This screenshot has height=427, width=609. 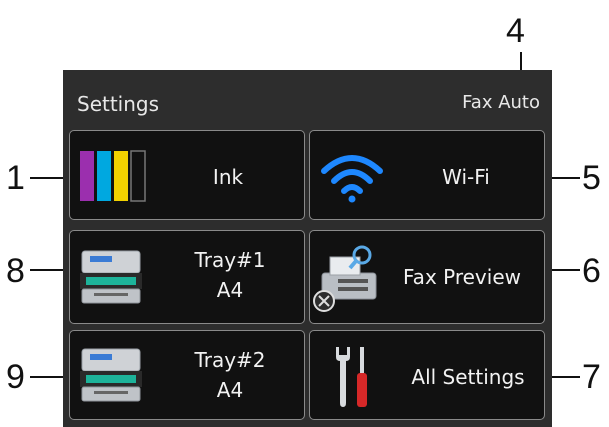 I want to click on tray2-name: Tray#2, so click(x=230, y=360).